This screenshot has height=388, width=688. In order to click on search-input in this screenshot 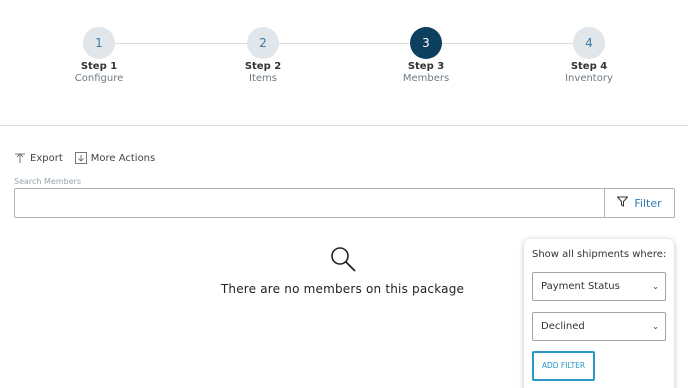, I will do `click(310, 203)`.